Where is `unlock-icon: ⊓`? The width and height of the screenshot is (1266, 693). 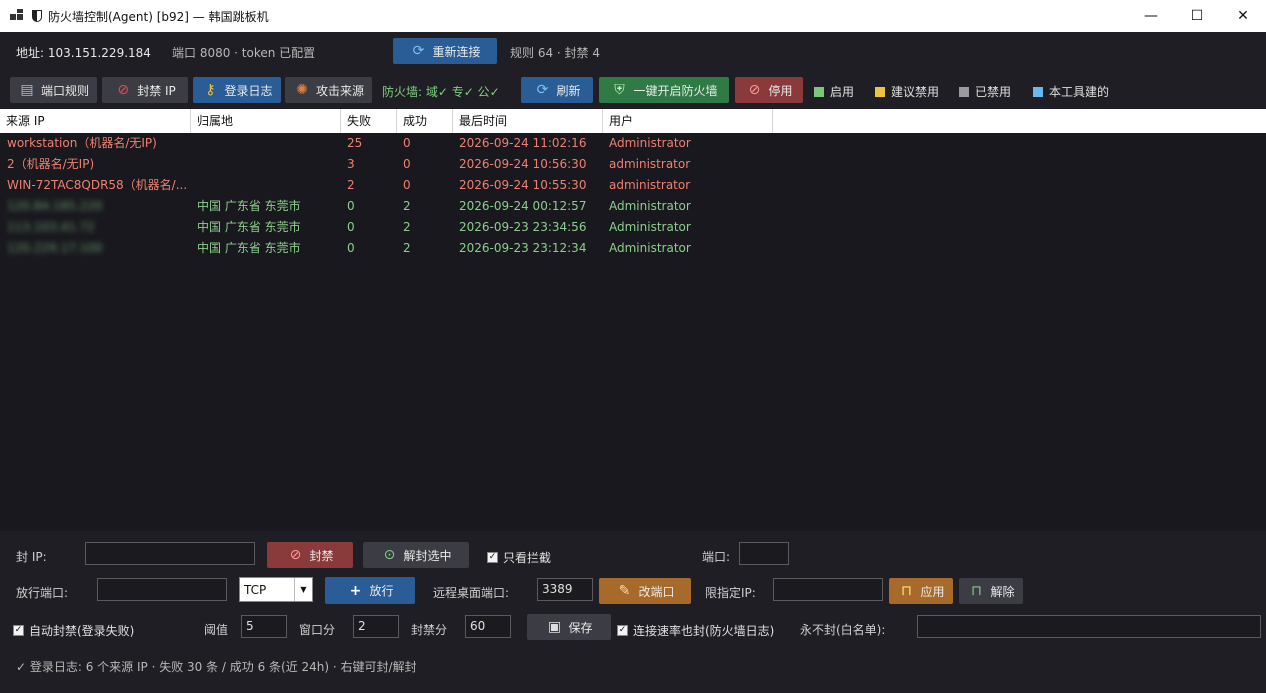
unlock-icon: ⊓ is located at coordinates (976, 591).